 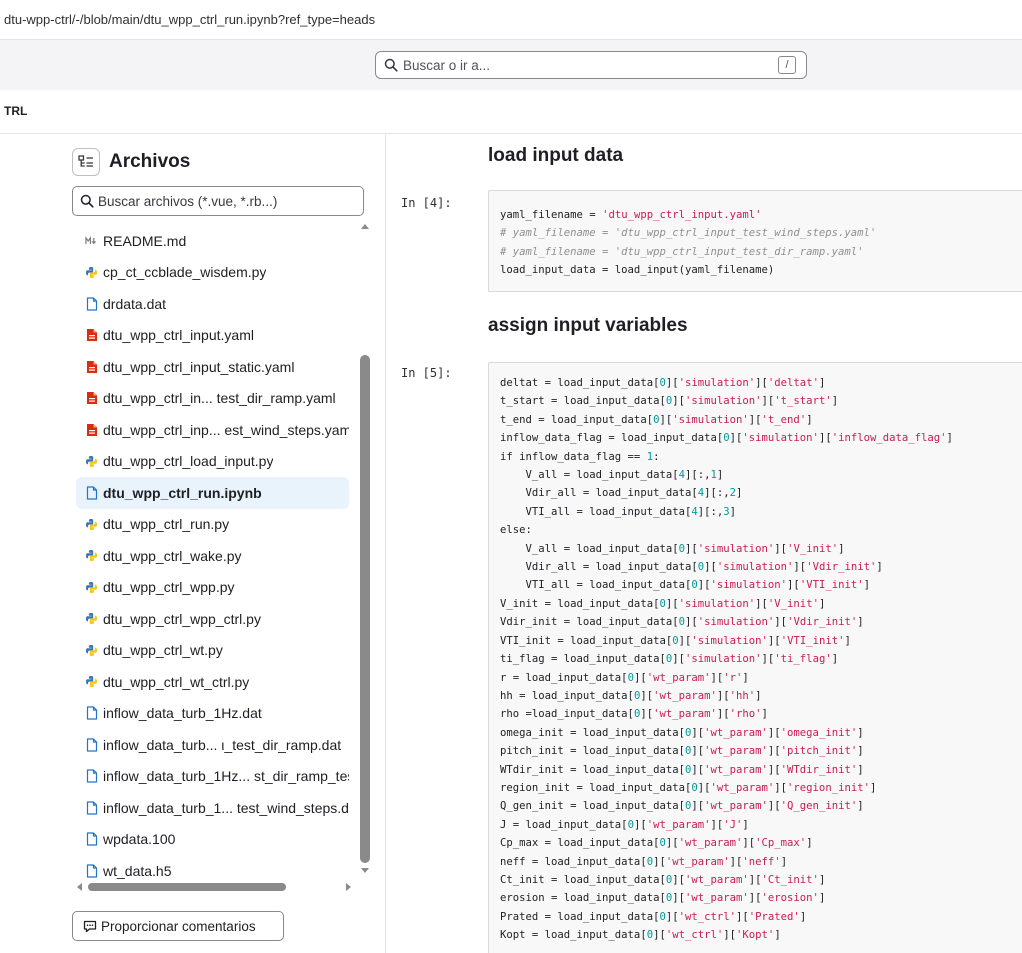 What do you see at coordinates (212, 714) in the screenshot?
I see `file-item: inflow_data_turb_1Hz.dat` at bounding box center [212, 714].